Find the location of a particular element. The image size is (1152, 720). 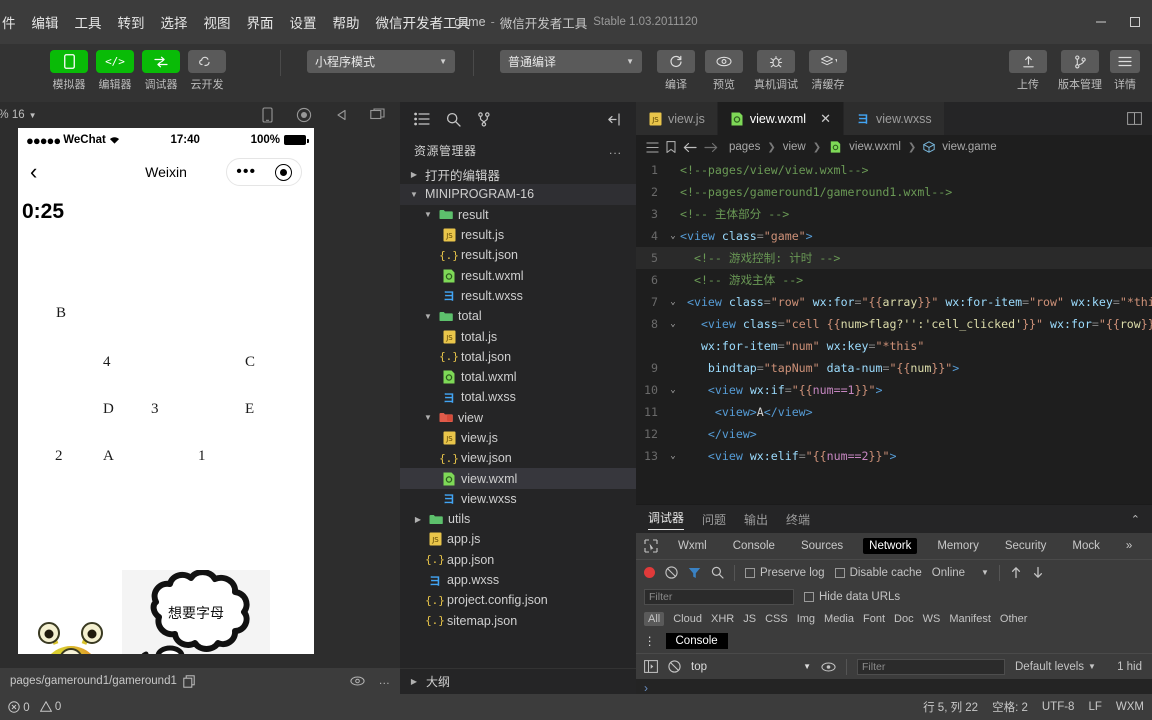

indentation: 空格: 2 is located at coordinates (1010, 707).